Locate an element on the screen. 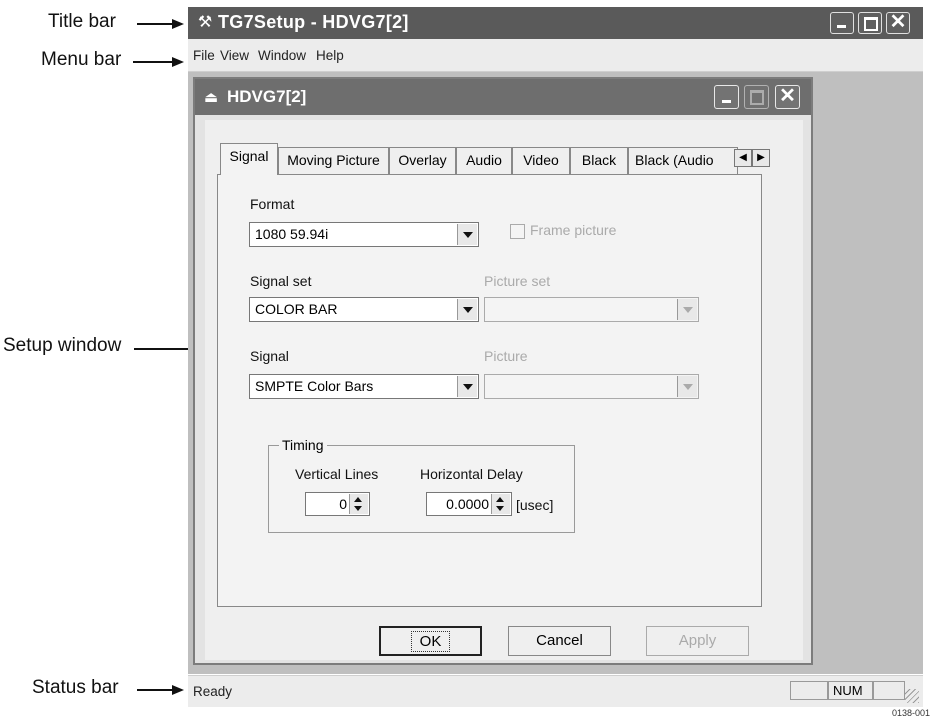 Image resolution: width=932 pixels, height=719 pixels. vertical-lines-label: Vertical Lines is located at coordinates (337, 474).